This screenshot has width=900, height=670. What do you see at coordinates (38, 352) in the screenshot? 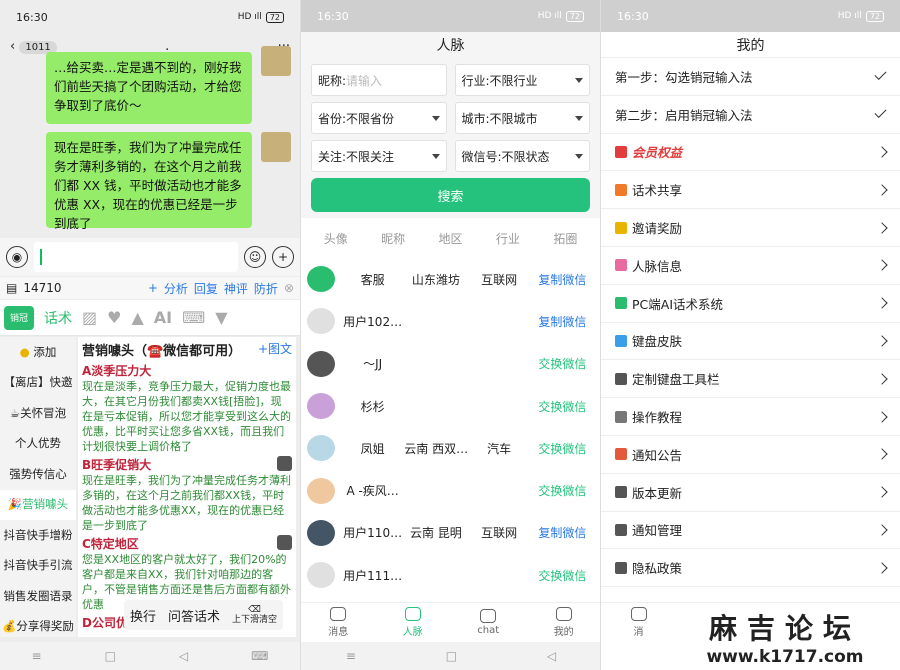
I see `category-add: ● 添加` at bounding box center [38, 352].